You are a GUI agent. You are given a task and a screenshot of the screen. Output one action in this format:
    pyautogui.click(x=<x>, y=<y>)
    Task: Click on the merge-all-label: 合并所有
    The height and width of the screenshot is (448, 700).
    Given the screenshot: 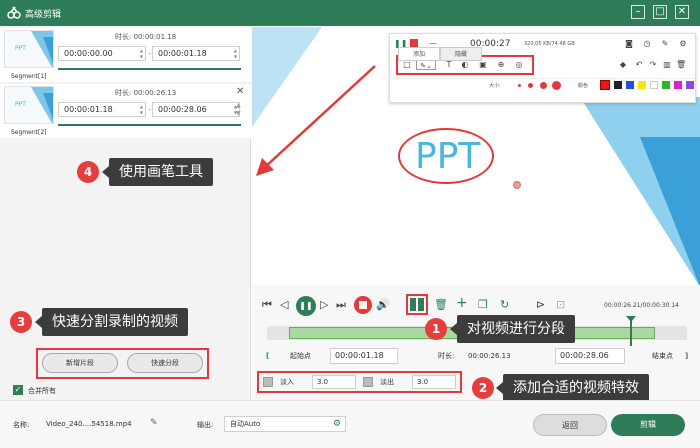 What is the action you would take?
    pyautogui.click(x=42, y=391)
    